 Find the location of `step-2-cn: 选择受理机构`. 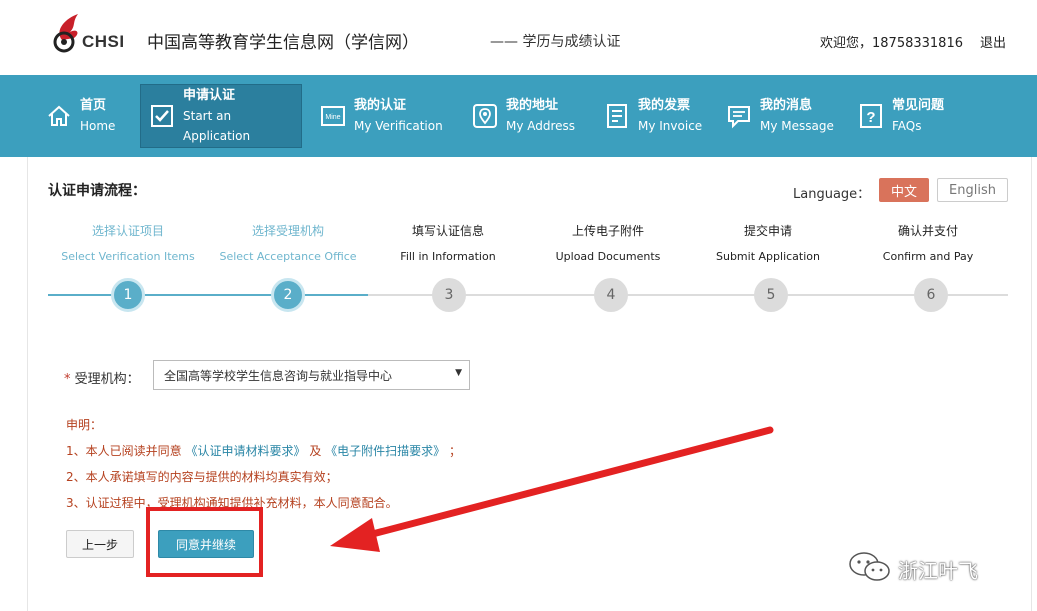

step-2-cn: 选择受理机构 is located at coordinates (287, 231).